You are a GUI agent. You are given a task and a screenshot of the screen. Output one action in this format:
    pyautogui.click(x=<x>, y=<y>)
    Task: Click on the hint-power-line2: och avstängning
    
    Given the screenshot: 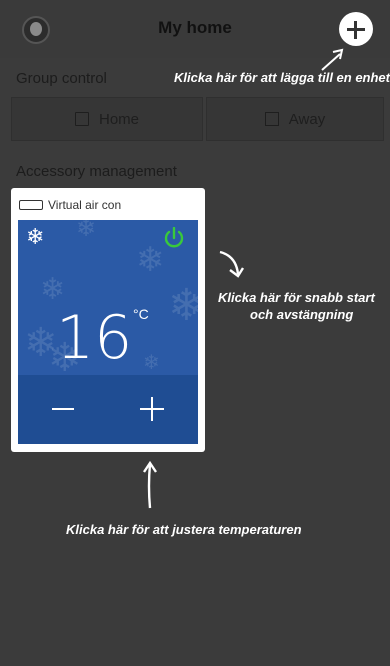 What is the action you would take?
    pyautogui.click(x=302, y=314)
    